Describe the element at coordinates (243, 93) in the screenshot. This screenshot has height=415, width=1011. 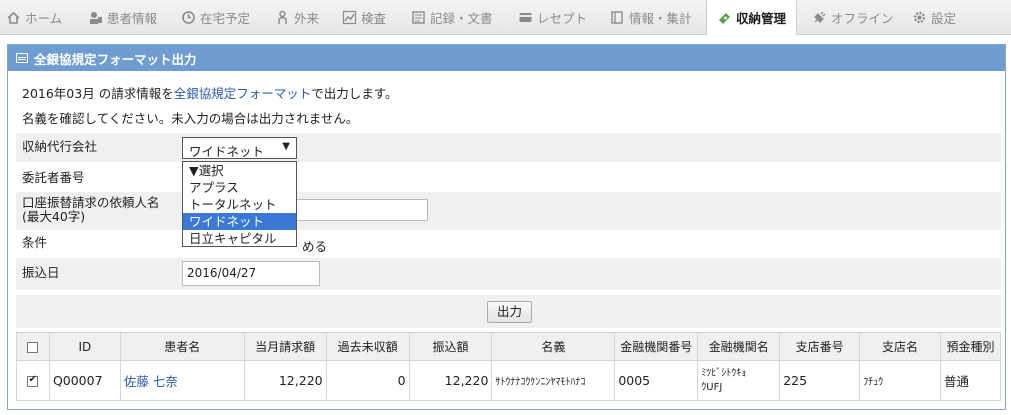
I see `zengin-format-link: 全銀協規定フォーマット` at that location.